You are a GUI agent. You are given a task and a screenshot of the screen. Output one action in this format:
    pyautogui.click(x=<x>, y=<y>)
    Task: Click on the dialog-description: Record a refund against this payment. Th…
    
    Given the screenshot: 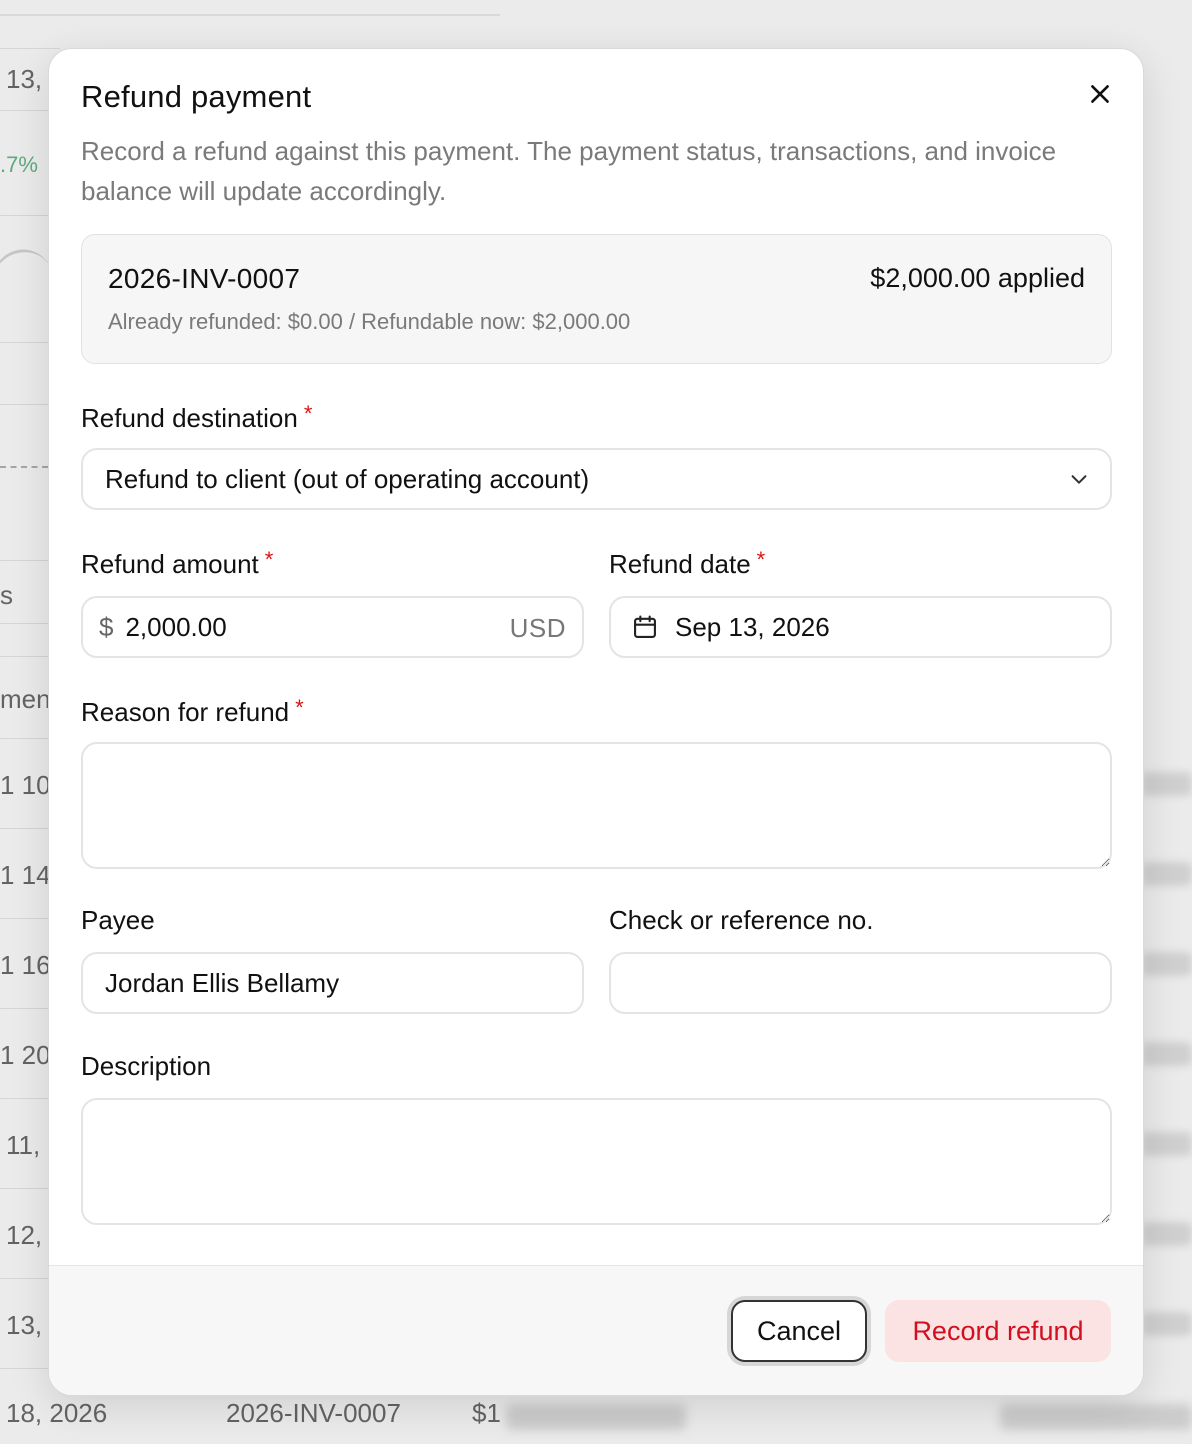 What is the action you would take?
    pyautogui.click(x=569, y=171)
    